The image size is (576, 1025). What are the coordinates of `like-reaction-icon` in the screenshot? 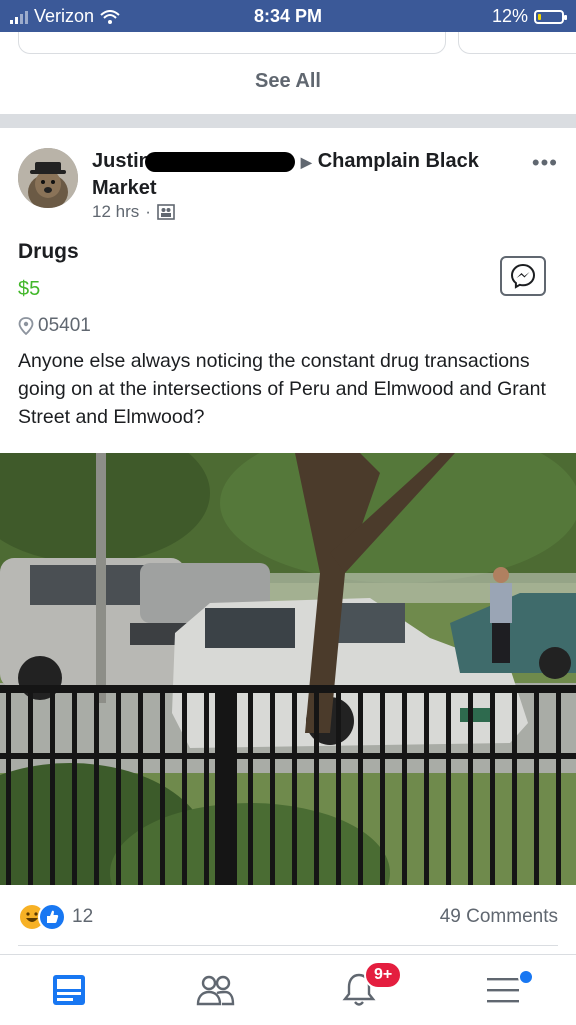 It's located at (52, 917).